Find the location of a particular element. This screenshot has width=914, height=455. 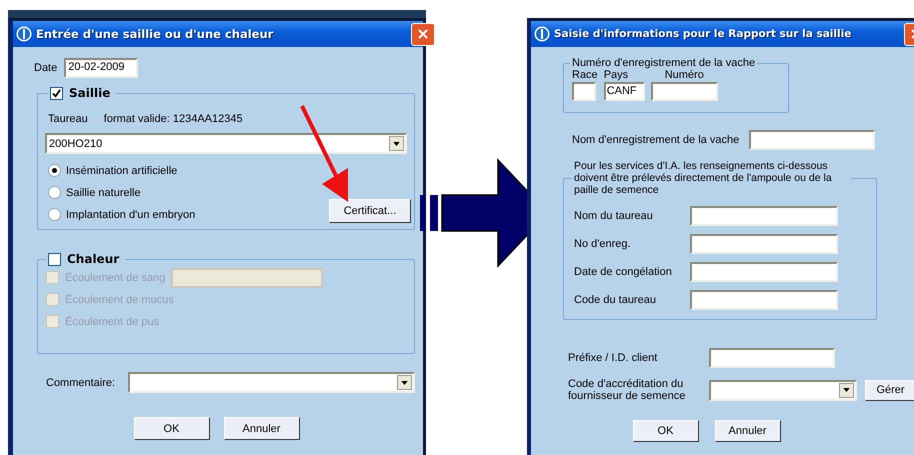

window-title: Saisie d'informations pour le Rapport sur la saillie is located at coordinates (703, 34).